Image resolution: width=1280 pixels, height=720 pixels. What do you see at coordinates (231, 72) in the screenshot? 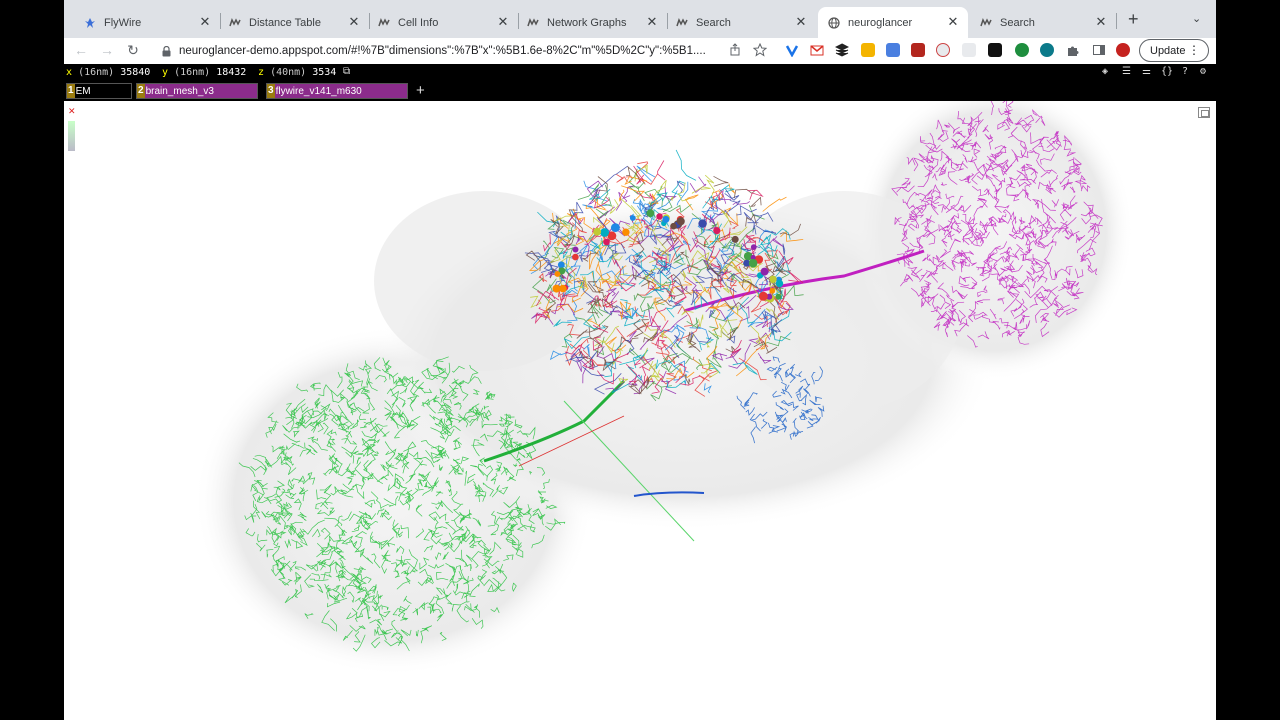
I see `axis-value: 18432` at bounding box center [231, 72].